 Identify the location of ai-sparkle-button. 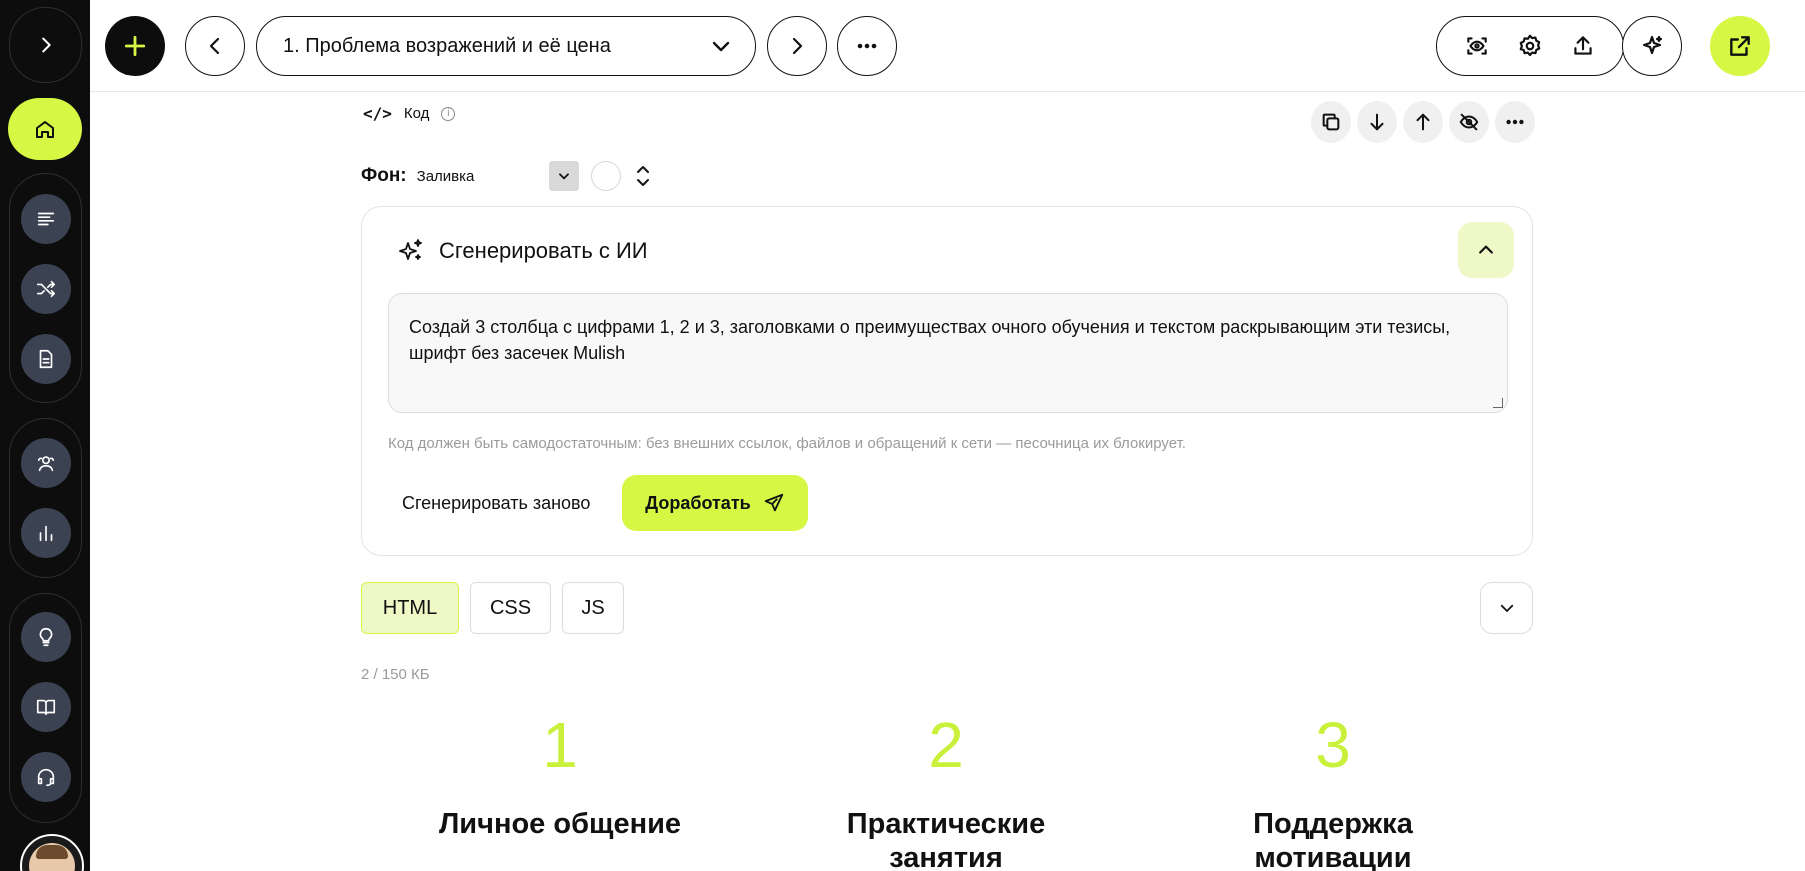
(1652, 46).